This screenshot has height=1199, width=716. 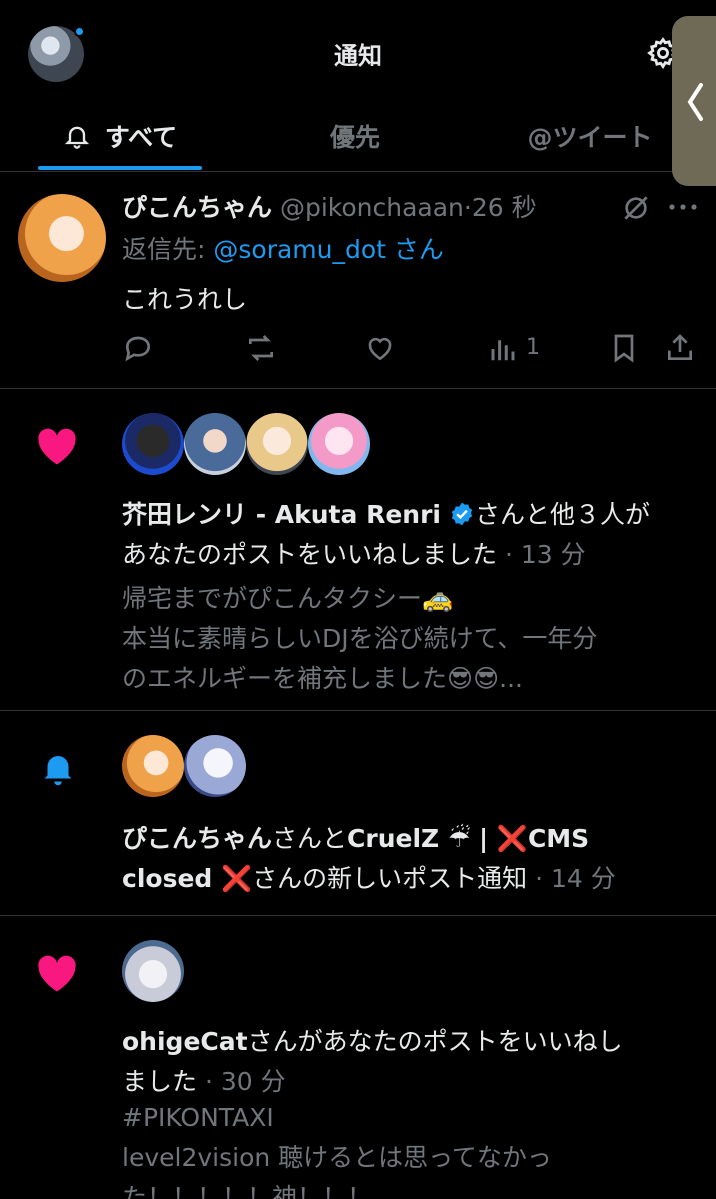 What do you see at coordinates (562, 514) in the screenshot?
I see `notification-text: さんと他３人が` at bounding box center [562, 514].